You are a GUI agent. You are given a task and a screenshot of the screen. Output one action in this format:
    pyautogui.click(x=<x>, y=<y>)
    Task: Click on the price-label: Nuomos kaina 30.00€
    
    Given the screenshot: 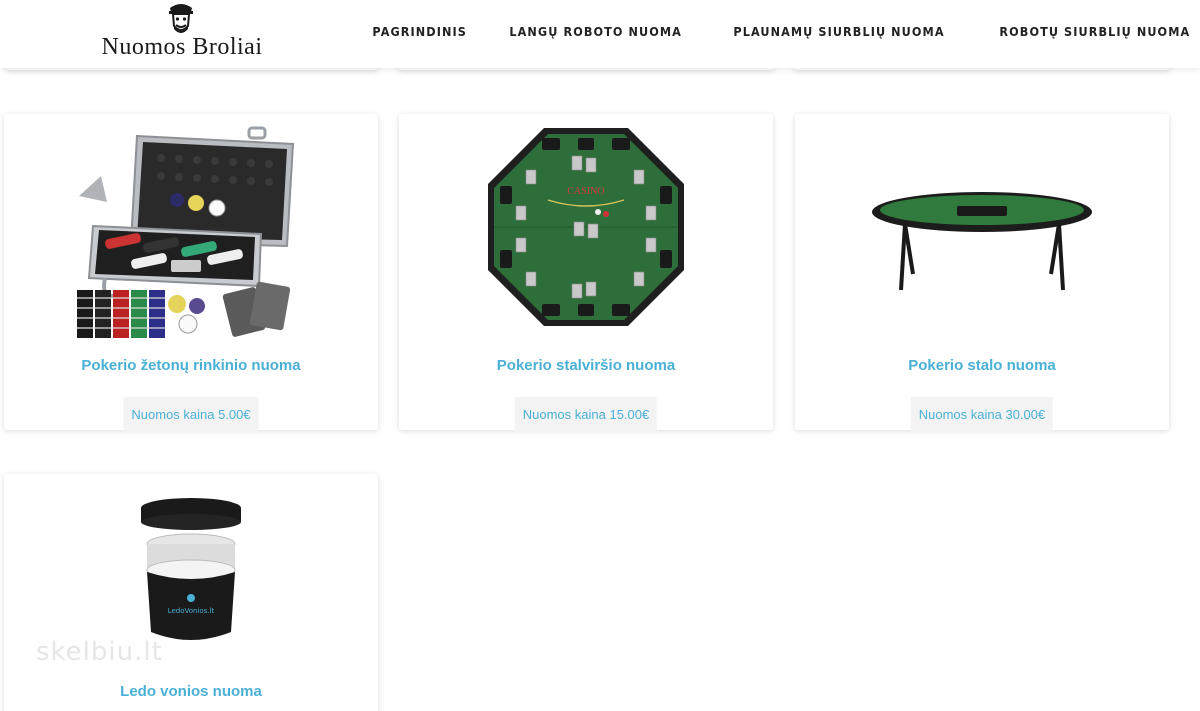 What is the action you would take?
    pyautogui.click(x=982, y=414)
    